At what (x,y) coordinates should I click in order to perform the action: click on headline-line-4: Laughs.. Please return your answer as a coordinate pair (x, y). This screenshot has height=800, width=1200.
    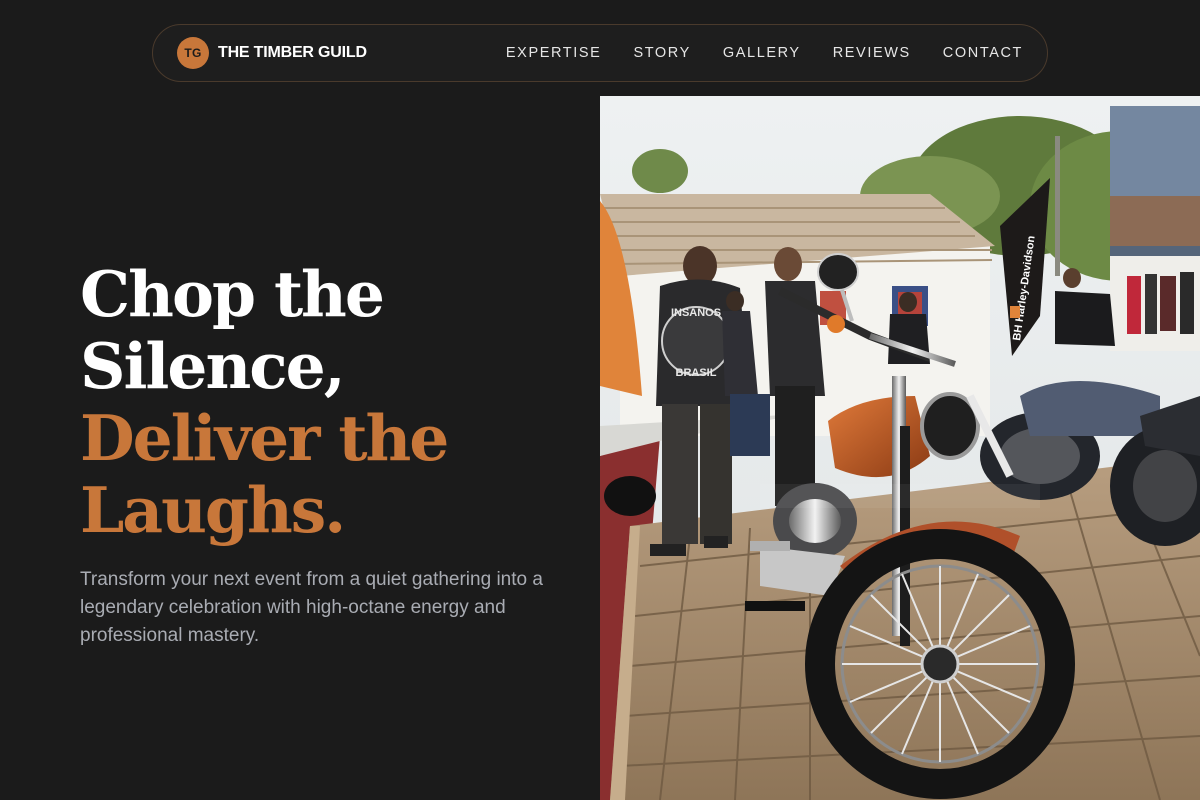
    Looking at the image, I should click on (213, 510).